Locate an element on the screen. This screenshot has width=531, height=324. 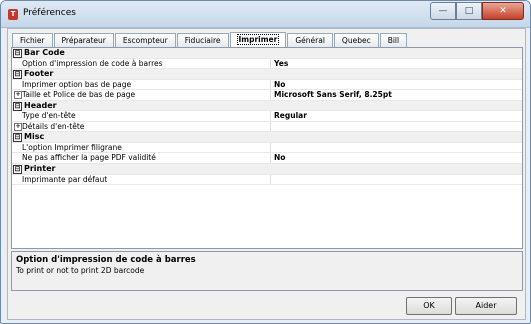
tab-label: Escompteur is located at coordinates (145, 40).